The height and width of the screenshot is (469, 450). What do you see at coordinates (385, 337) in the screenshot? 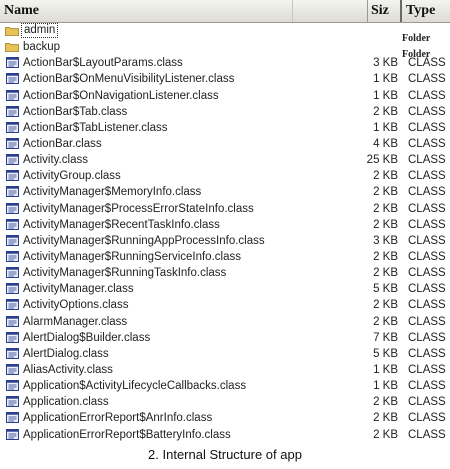
I see `file-size: 7 KB` at bounding box center [385, 337].